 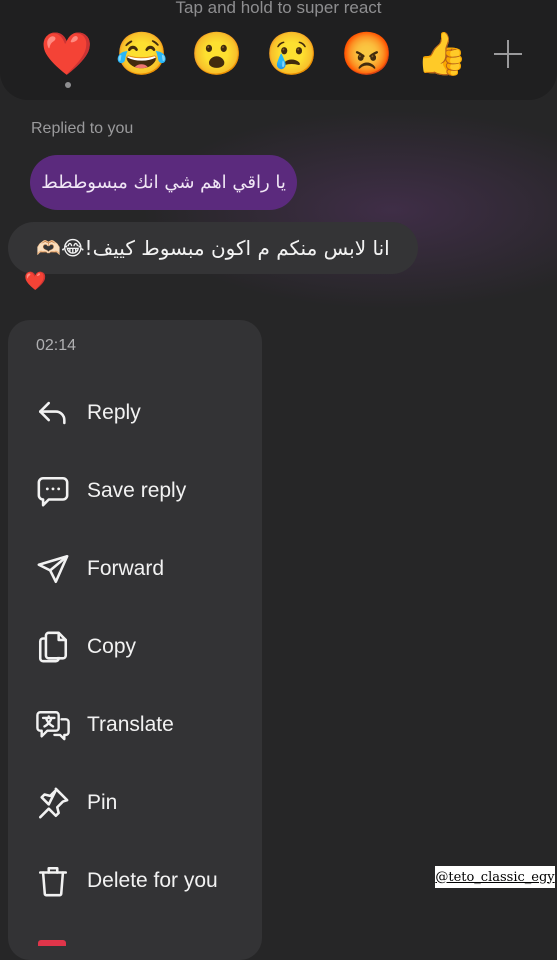 What do you see at coordinates (495, 877) in the screenshot?
I see `watermark: @teto_classic_egy` at bounding box center [495, 877].